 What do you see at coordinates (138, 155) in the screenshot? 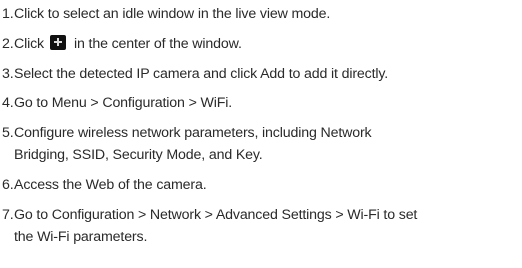
I see `step-text-line-2: Bridging, SSID, Security Mode, and Key.` at bounding box center [138, 155].